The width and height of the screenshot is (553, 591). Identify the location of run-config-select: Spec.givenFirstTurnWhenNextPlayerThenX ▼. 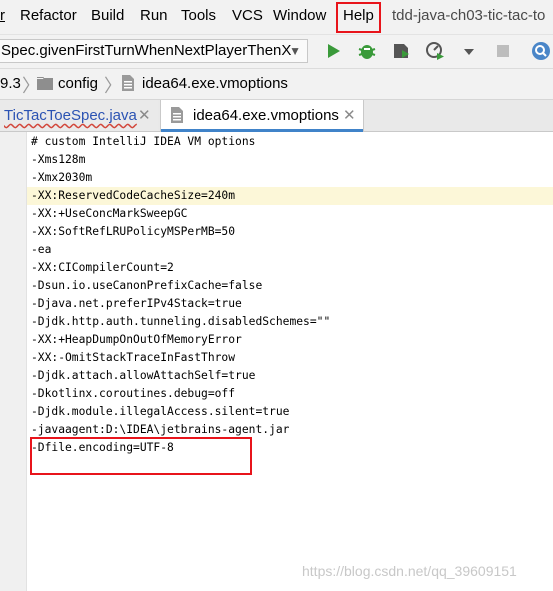
(154, 51).